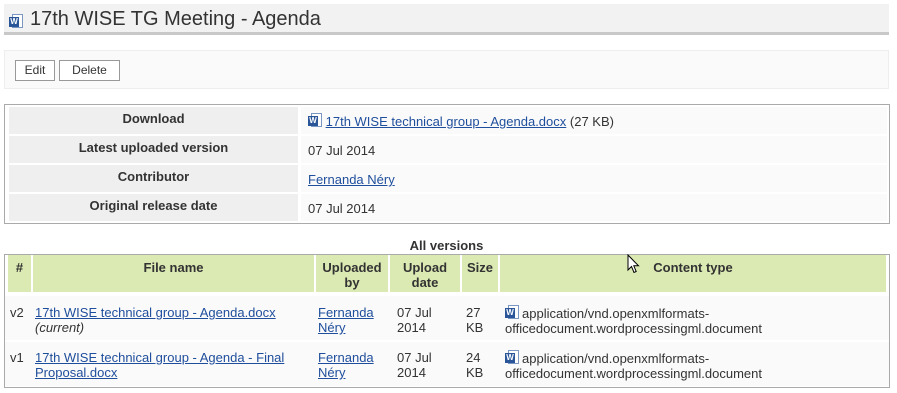 This screenshot has width=897, height=393. What do you see at coordinates (475, 320) in the screenshot?
I see `size-cell: 27 KB` at bounding box center [475, 320].